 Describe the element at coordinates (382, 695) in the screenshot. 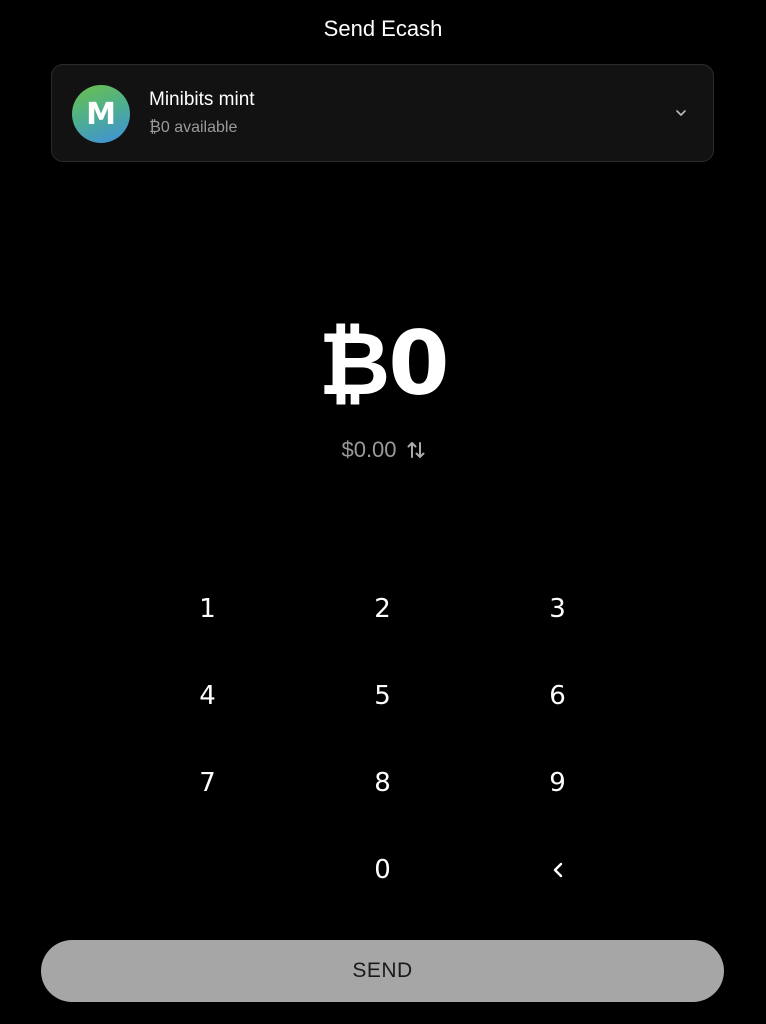

I see `key-5: 5` at that location.